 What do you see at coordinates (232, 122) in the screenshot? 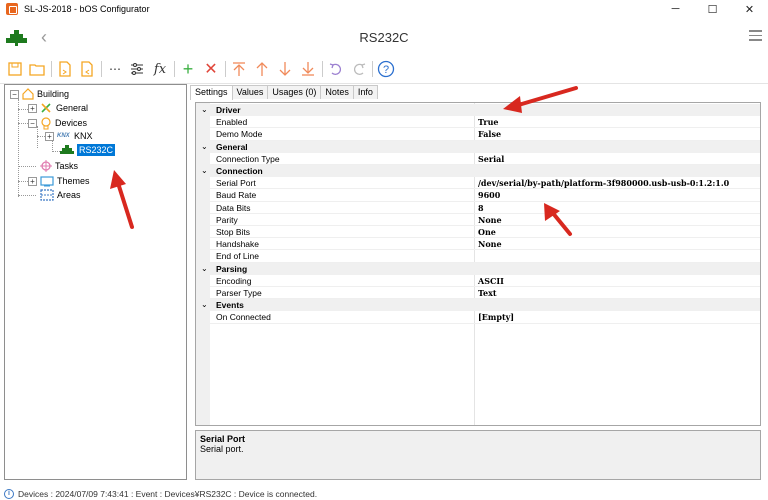
I see `property-label: Enabled` at bounding box center [232, 122].